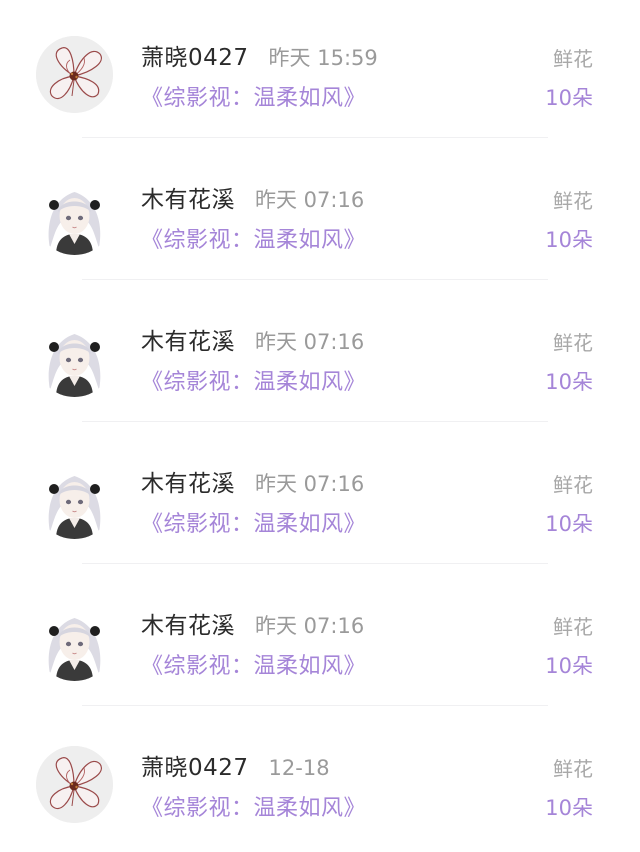 The width and height of the screenshot is (640, 852). I want to click on post-time: 12-18, so click(299, 768).